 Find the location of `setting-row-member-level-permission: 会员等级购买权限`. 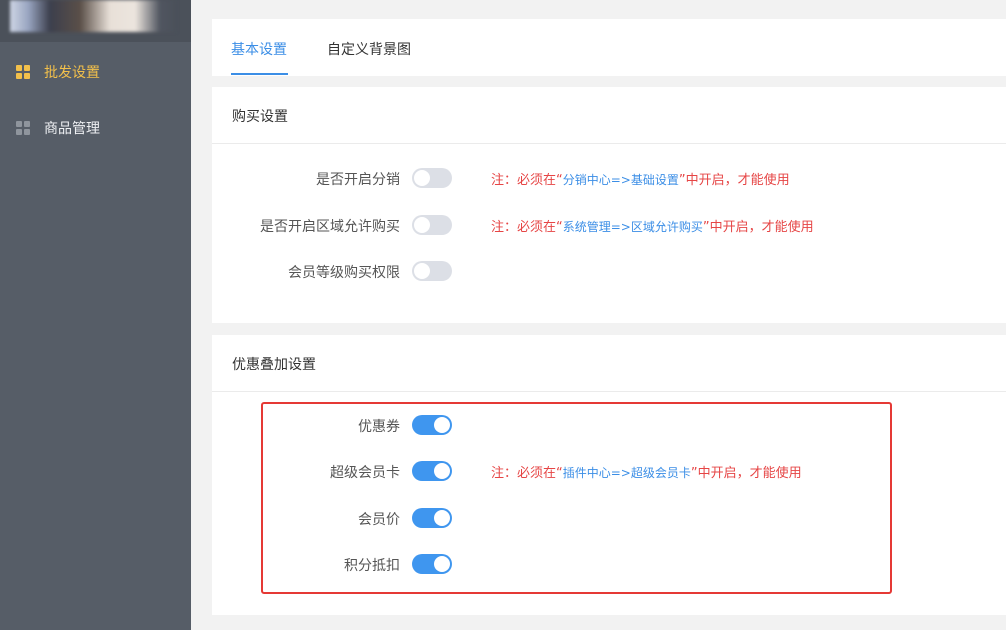

setting-row-member-level-permission: 会员等级购买权限 is located at coordinates (609, 272).